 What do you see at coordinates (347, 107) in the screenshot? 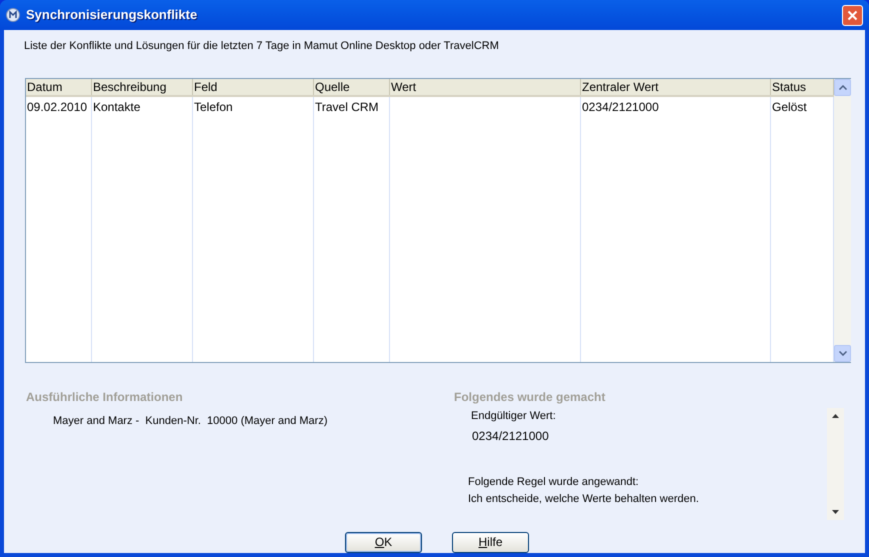
I see `table-cell: Travel CRM` at bounding box center [347, 107].